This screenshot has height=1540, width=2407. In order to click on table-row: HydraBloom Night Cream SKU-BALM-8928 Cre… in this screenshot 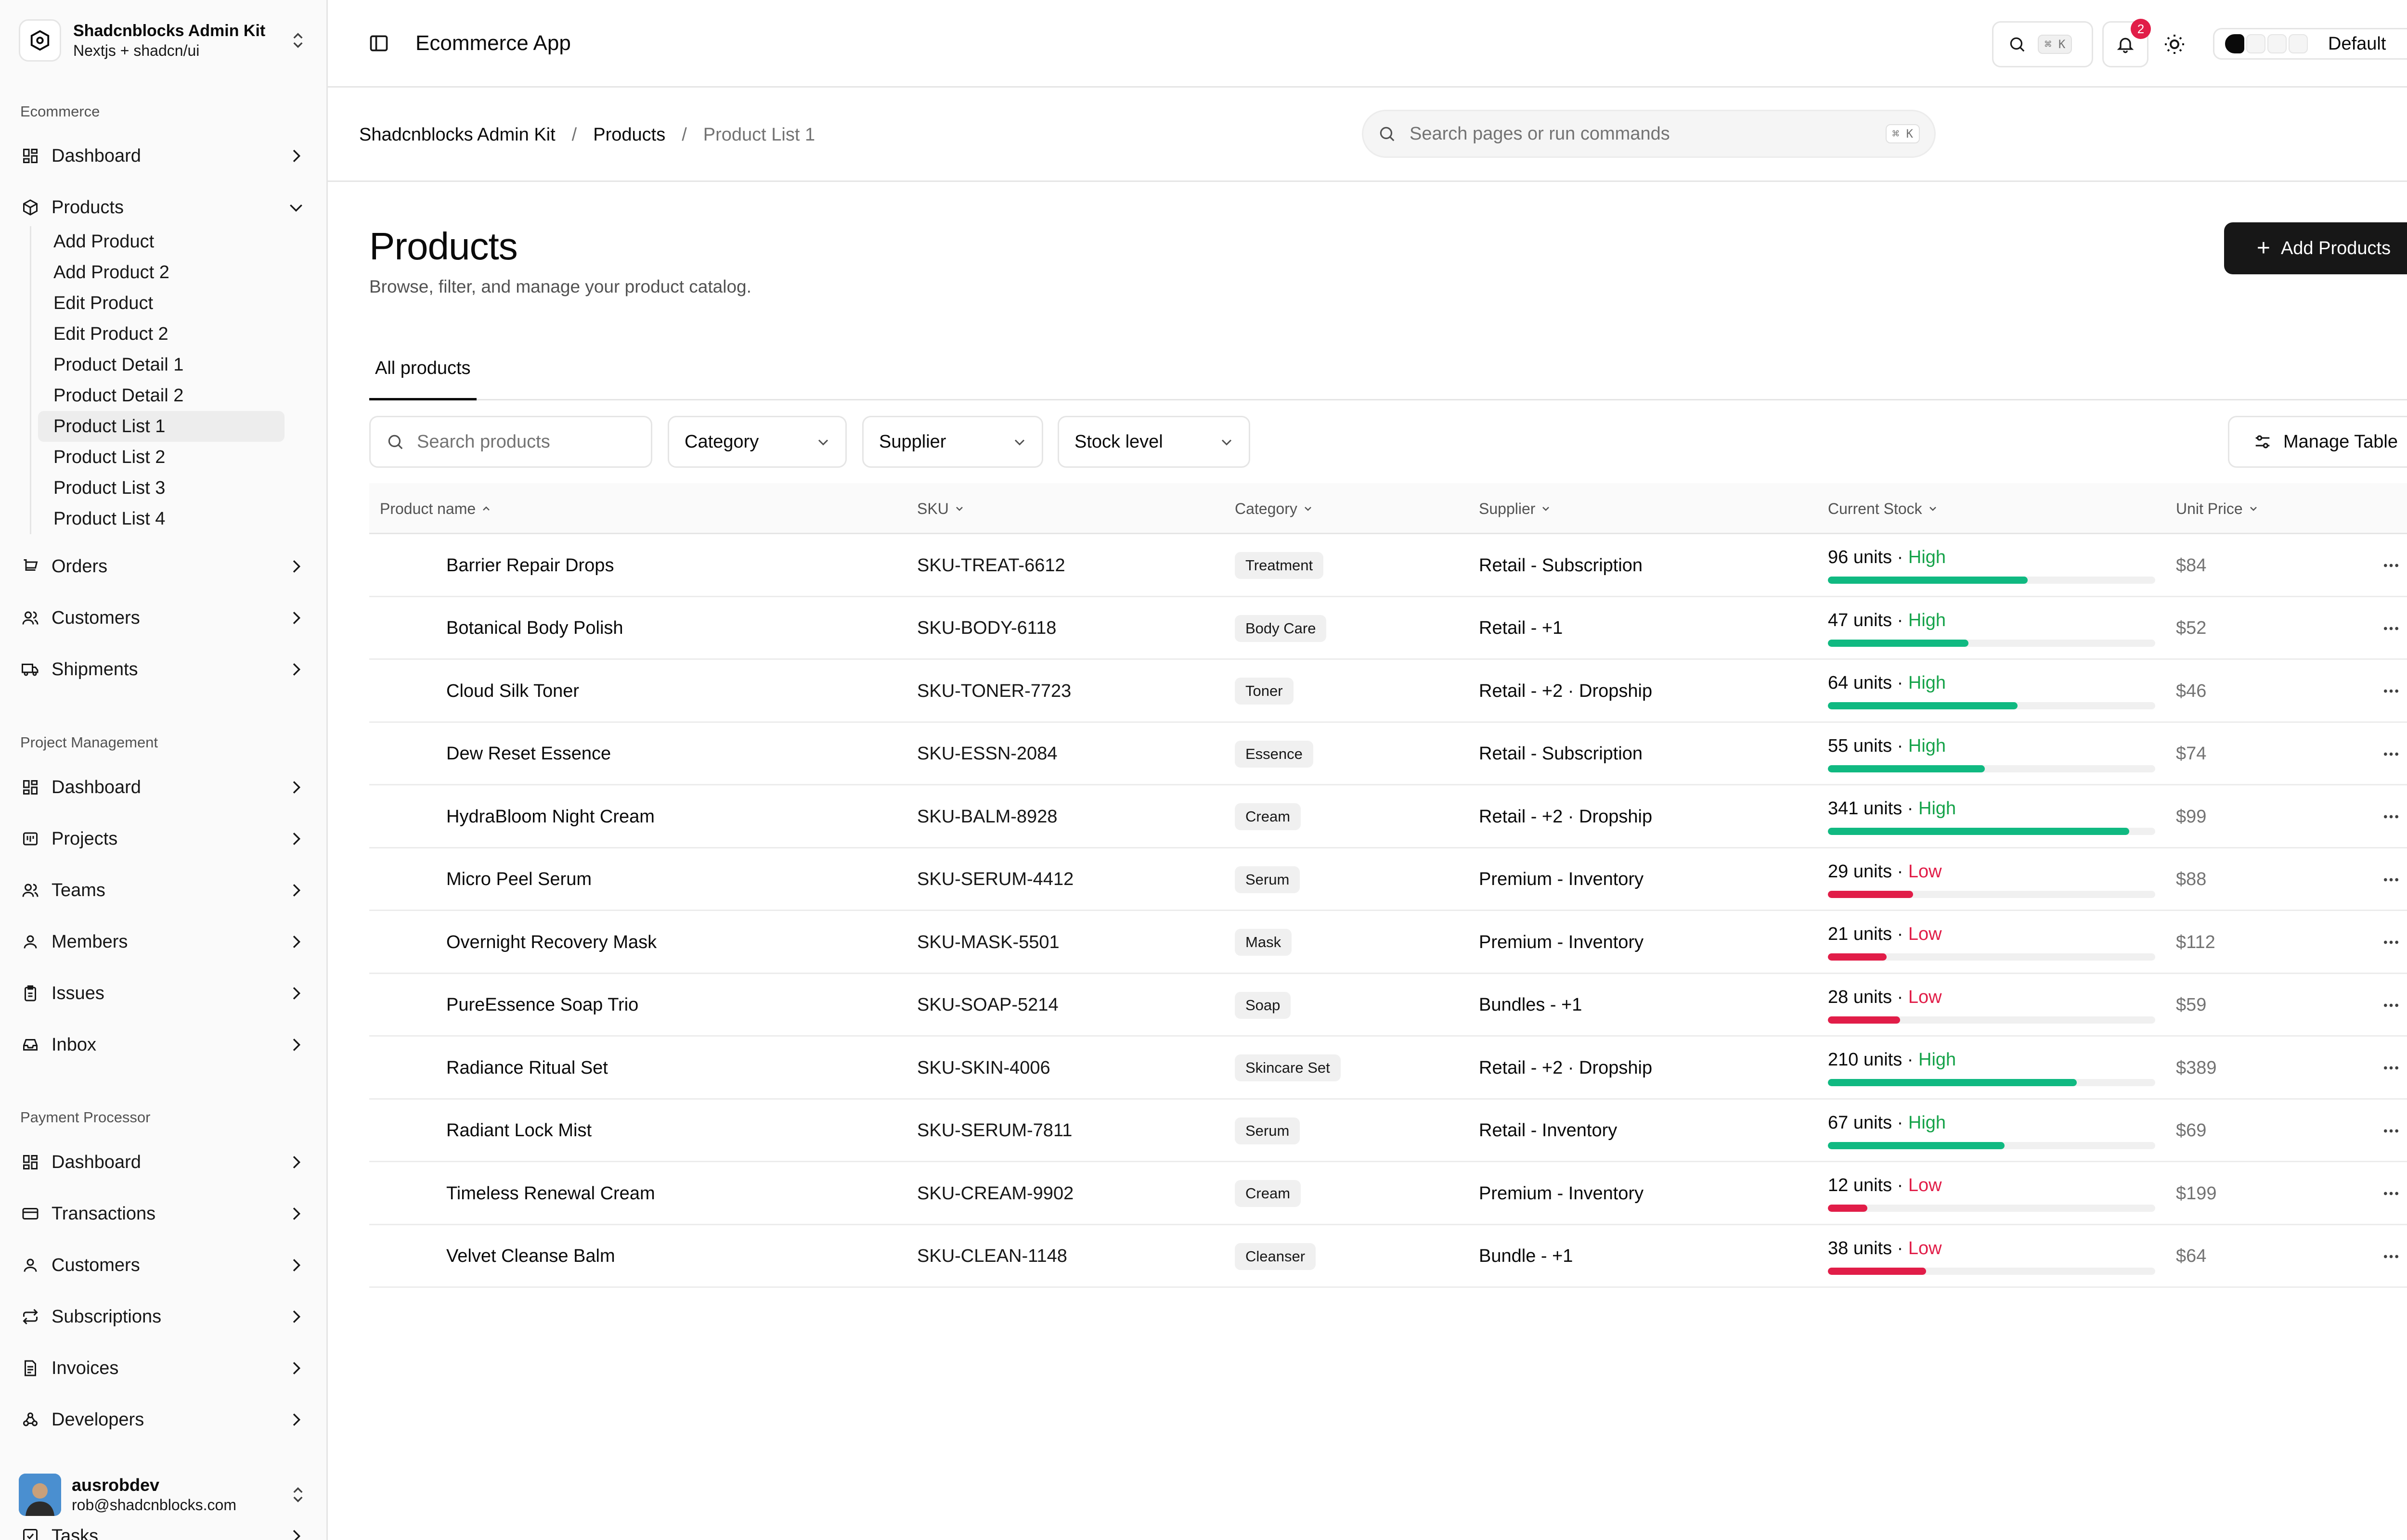, I will do `click(1388, 816)`.